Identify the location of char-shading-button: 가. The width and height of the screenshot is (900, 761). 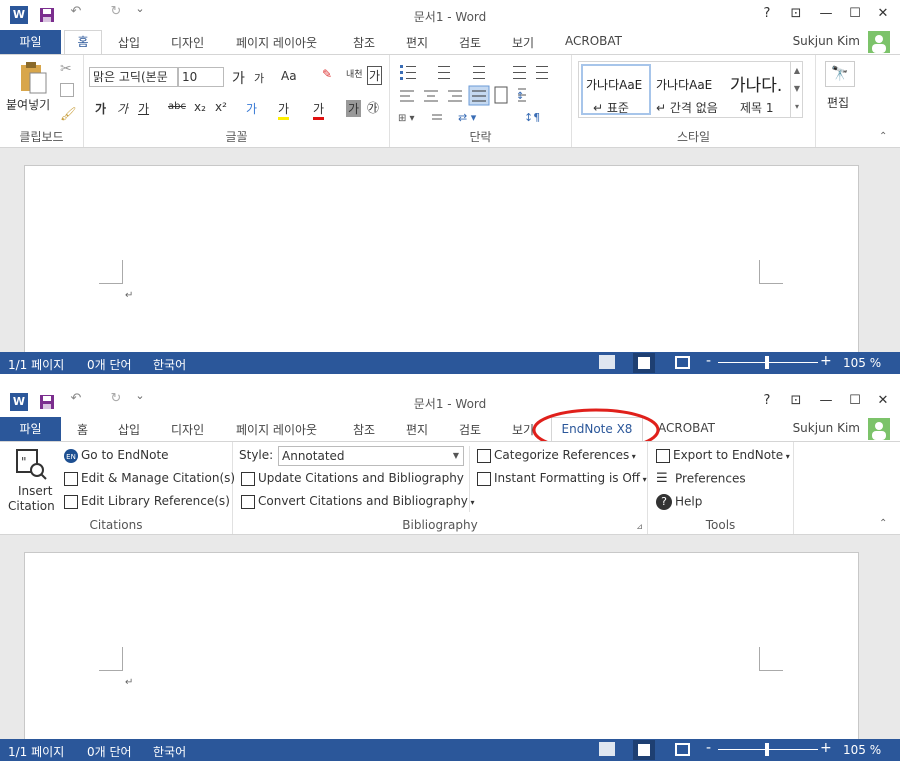
(354, 108).